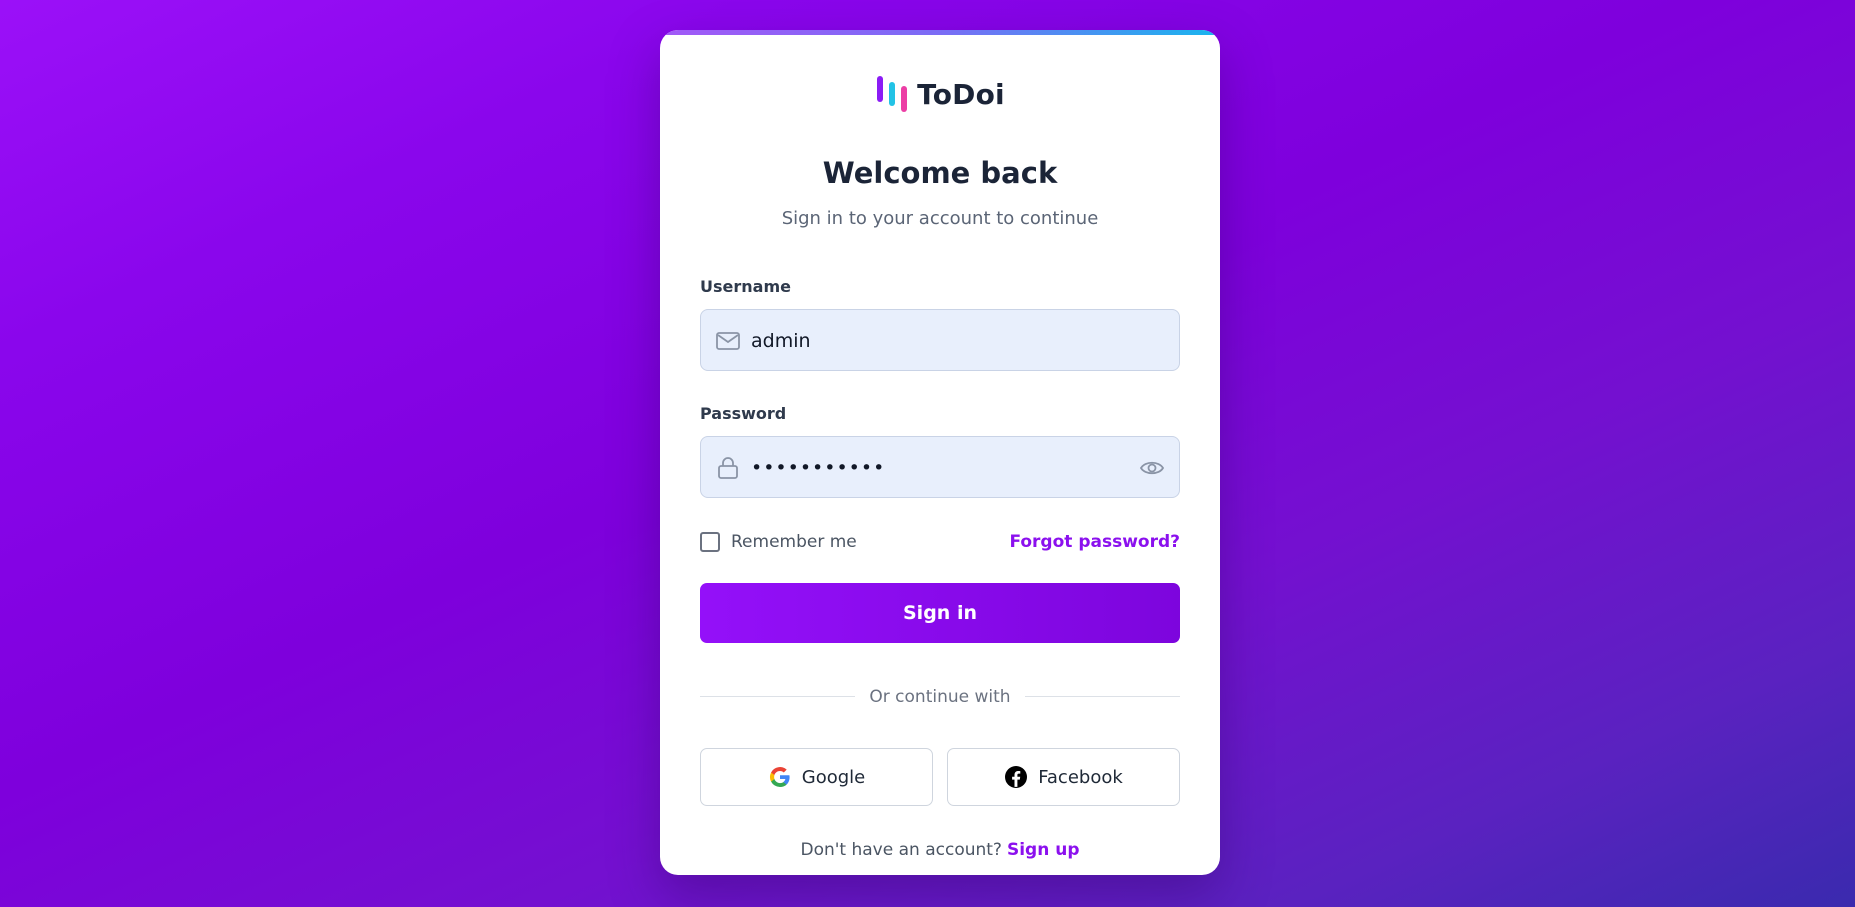  Describe the element at coordinates (940, 340) in the screenshot. I see `username-field: admin` at that location.